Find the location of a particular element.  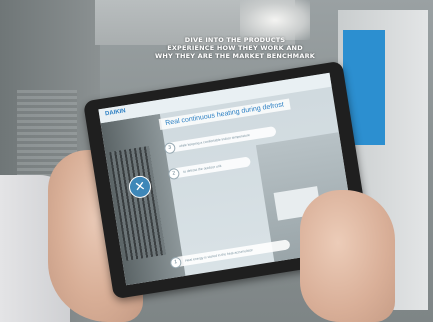

headline-line-3: WHY THEY ARE THE MARKET BENCHMARK is located at coordinates (235, 56).